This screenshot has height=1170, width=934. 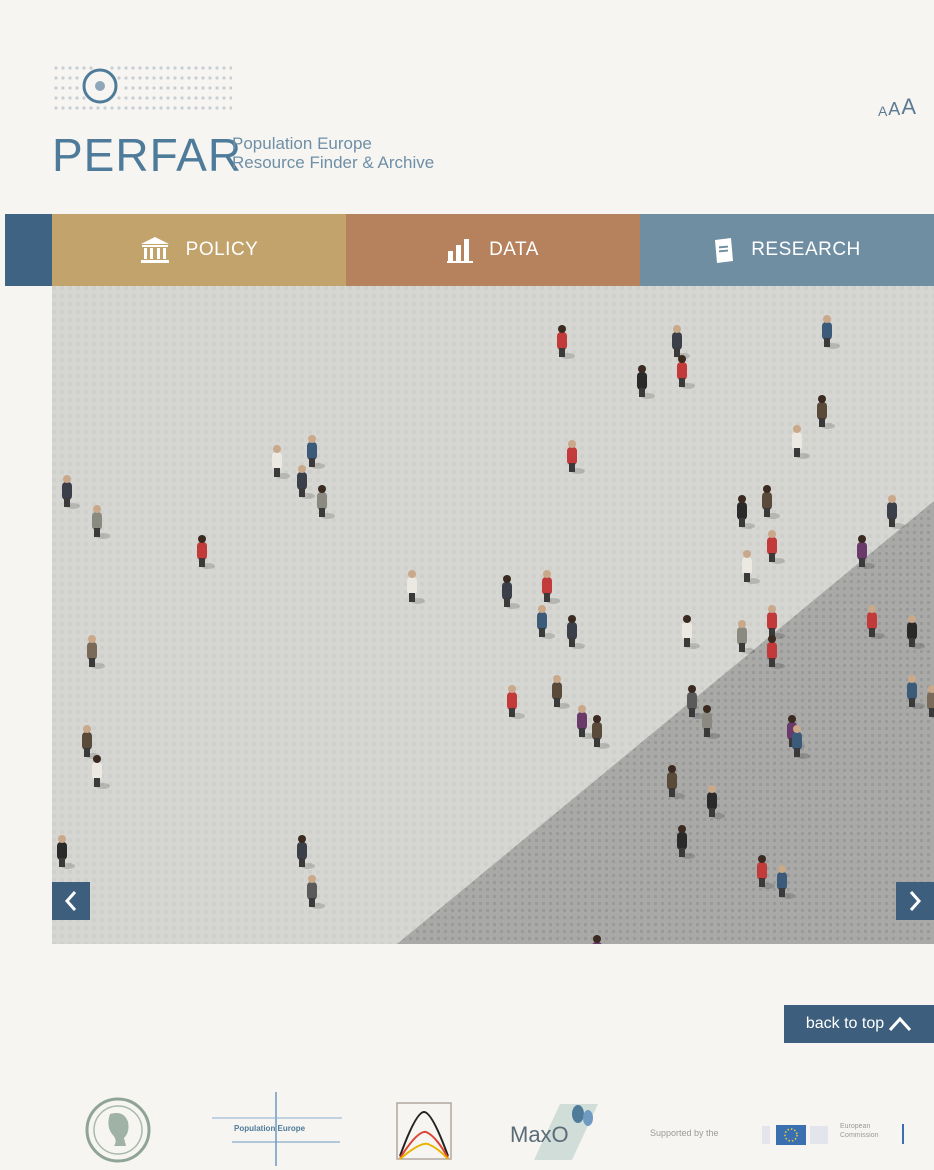 What do you see at coordinates (424, 1131) in the screenshot?
I see `demographic-curve-logo` at bounding box center [424, 1131].